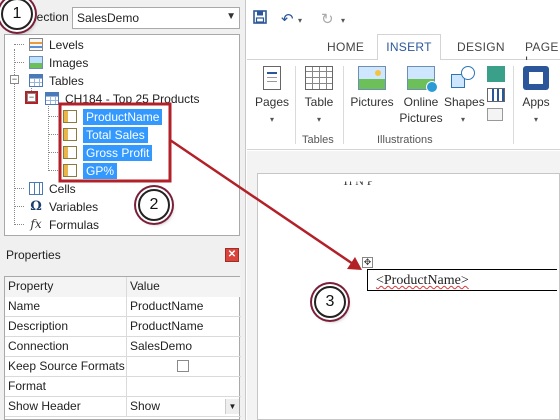 Image resolution: width=560 pixels, height=420 pixels. What do you see at coordinates (90, 170) in the screenshot?
I see `tree-item-field-gp-percent: GP%` at bounding box center [90, 170].